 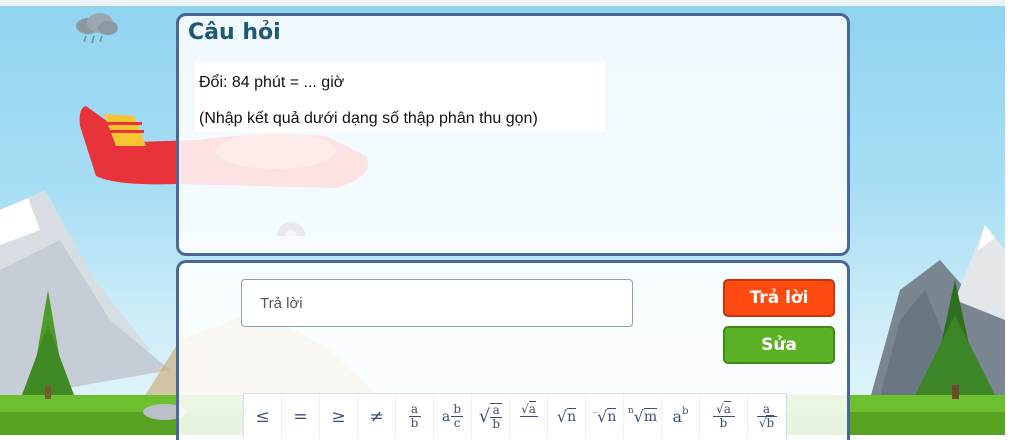 What do you see at coordinates (572, 416) in the screenshot?
I see `sqrt-radicand: n` at bounding box center [572, 416].